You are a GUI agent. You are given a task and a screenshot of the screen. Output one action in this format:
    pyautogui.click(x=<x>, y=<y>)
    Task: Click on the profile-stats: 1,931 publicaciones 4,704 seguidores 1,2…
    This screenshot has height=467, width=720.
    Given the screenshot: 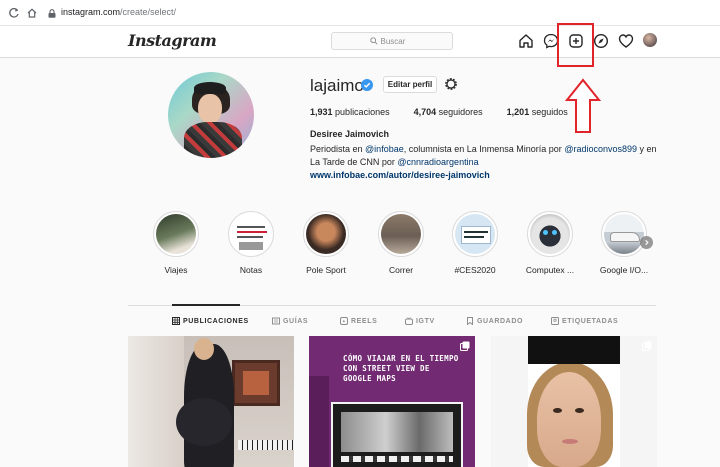 What is the action you would take?
    pyautogui.click(x=451, y=112)
    